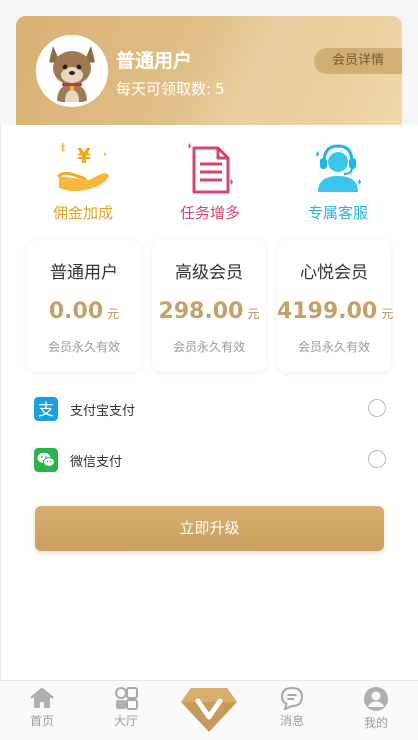 The image size is (418, 740). I want to click on member-details-button: 会员详情, so click(358, 61).